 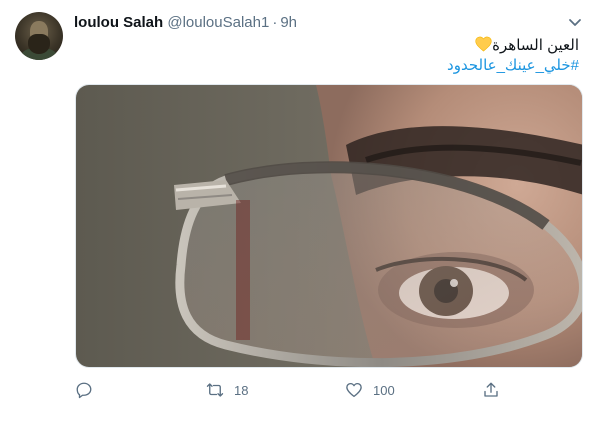 I want to click on like-count: 100, so click(x=384, y=390).